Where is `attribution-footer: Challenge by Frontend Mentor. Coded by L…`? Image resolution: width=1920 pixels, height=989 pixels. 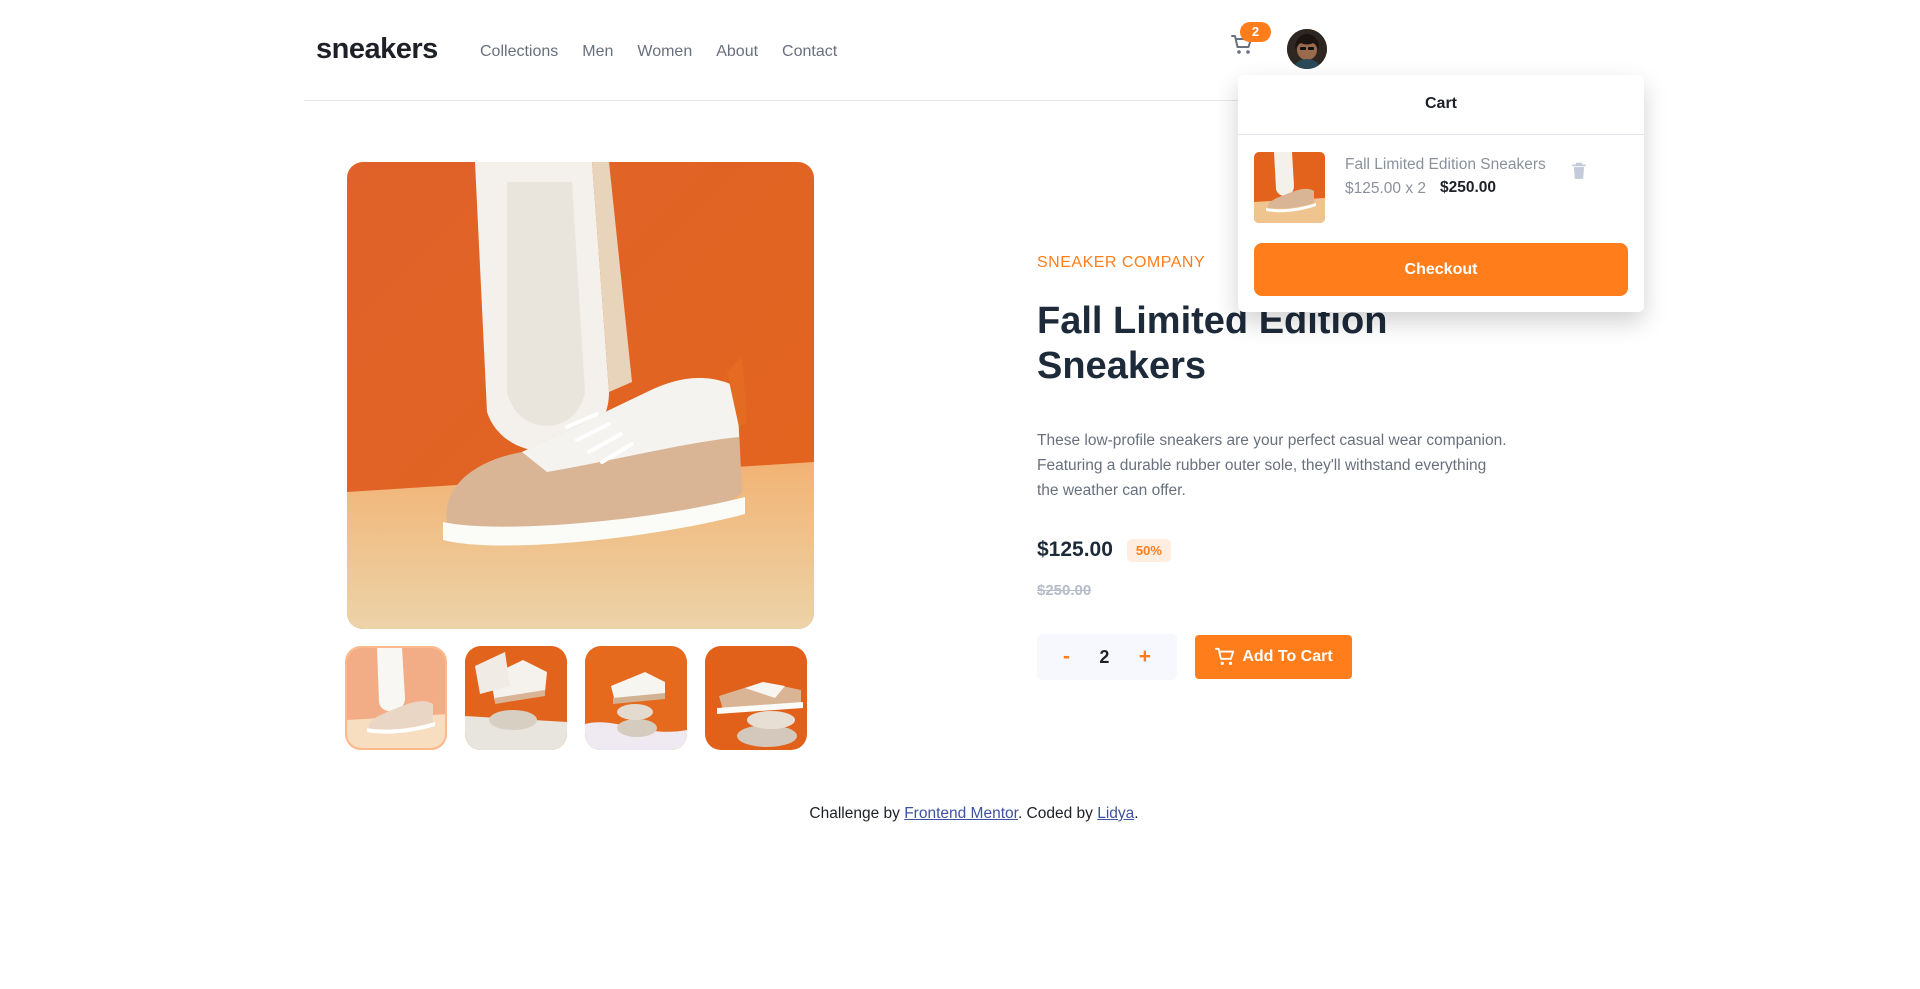
attribution-footer: Challenge by Frontend Mentor. Coded by L… is located at coordinates (960, 814).